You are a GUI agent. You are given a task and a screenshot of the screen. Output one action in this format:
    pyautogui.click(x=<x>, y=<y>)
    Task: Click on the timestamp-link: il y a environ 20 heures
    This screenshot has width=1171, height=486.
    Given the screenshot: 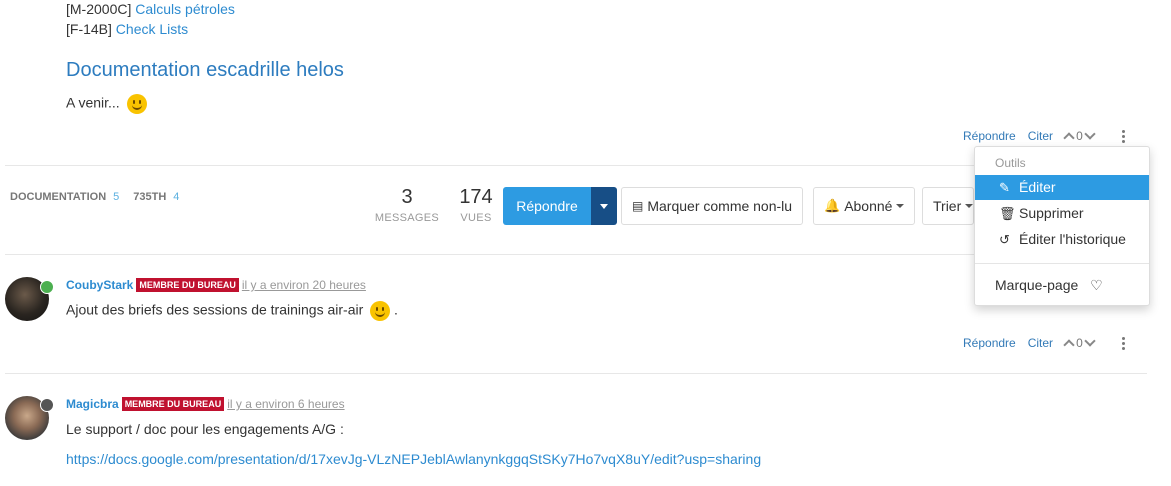 What is the action you would take?
    pyautogui.click(x=304, y=285)
    